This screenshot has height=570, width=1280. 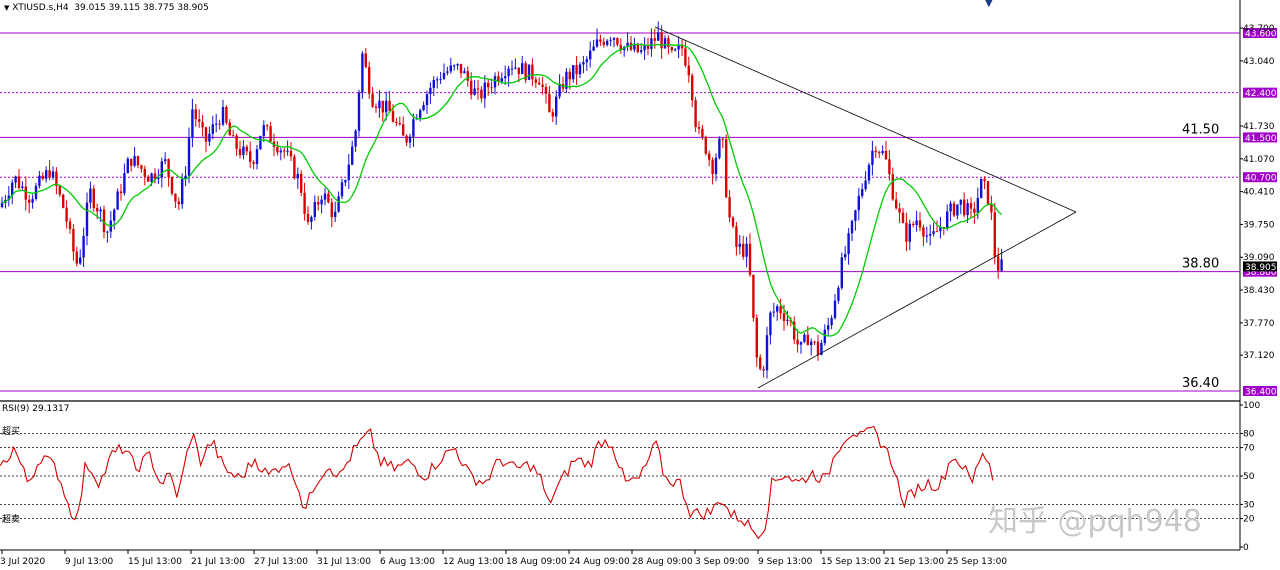 I want to click on time-tick-13: 15 Sep 13:00, so click(x=851, y=562).